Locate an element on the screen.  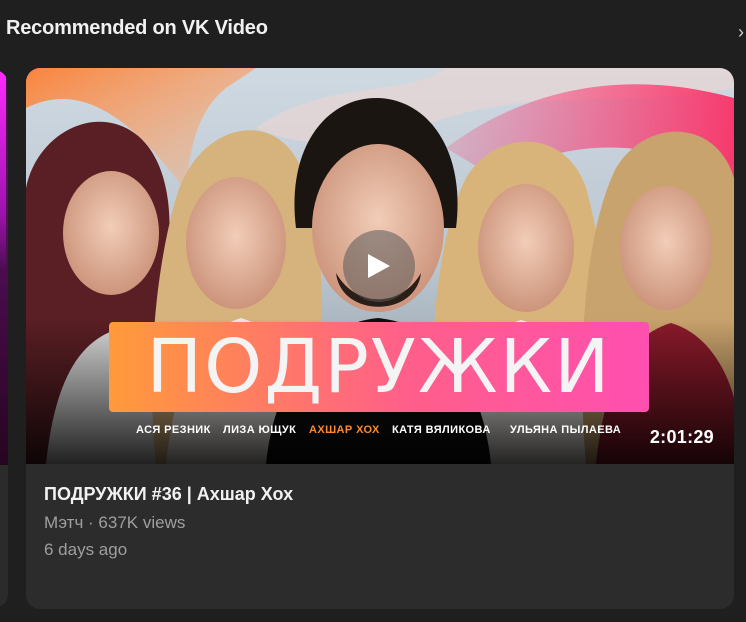
channel-views-line: Мэтч · 637K views is located at coordinates (379, 523).